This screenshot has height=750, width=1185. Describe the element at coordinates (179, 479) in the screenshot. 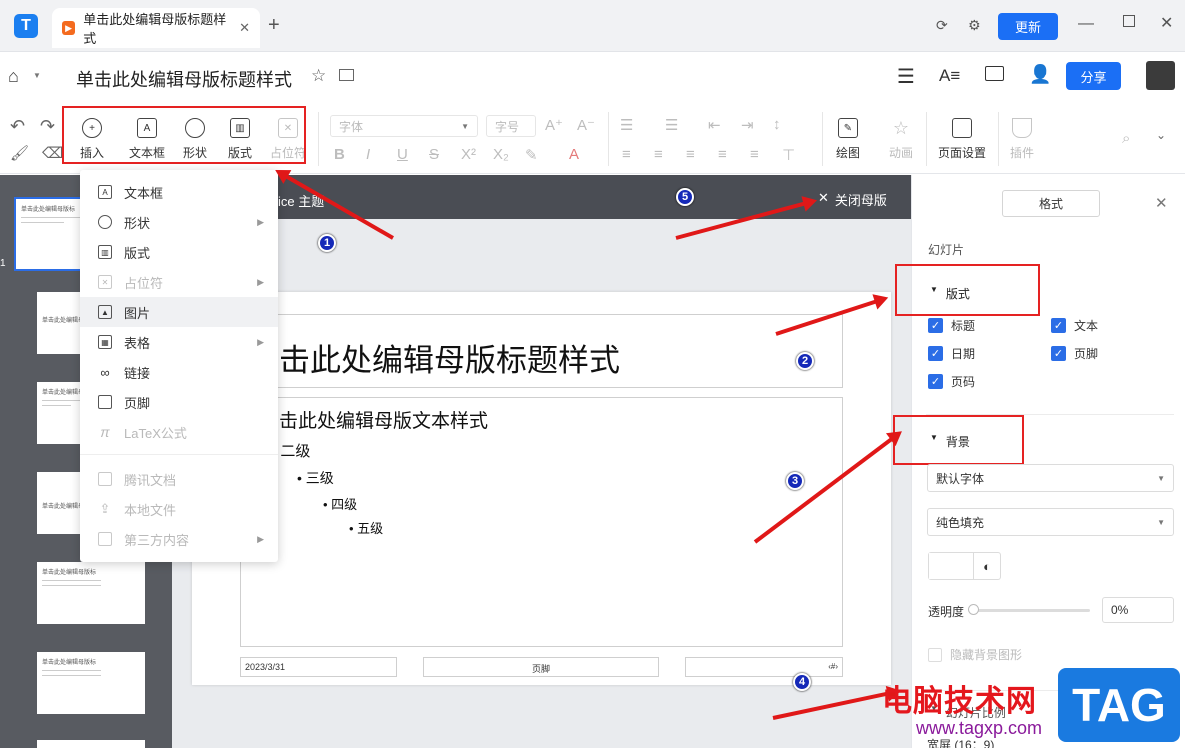

I see `menu-item-tencent-docs: 腾讯文档` at that location.